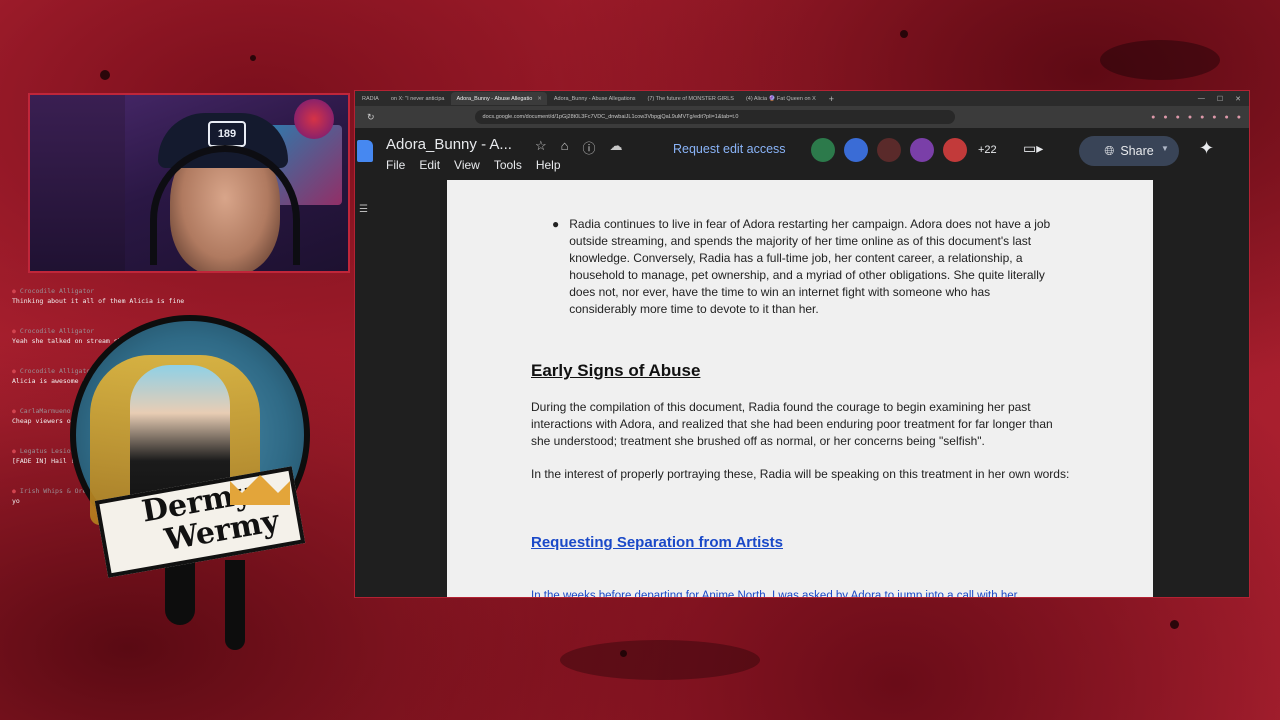 The width and height of the screenshot is (1280, 720). I want to click on outline-icon: ☰, so click(363, 209).